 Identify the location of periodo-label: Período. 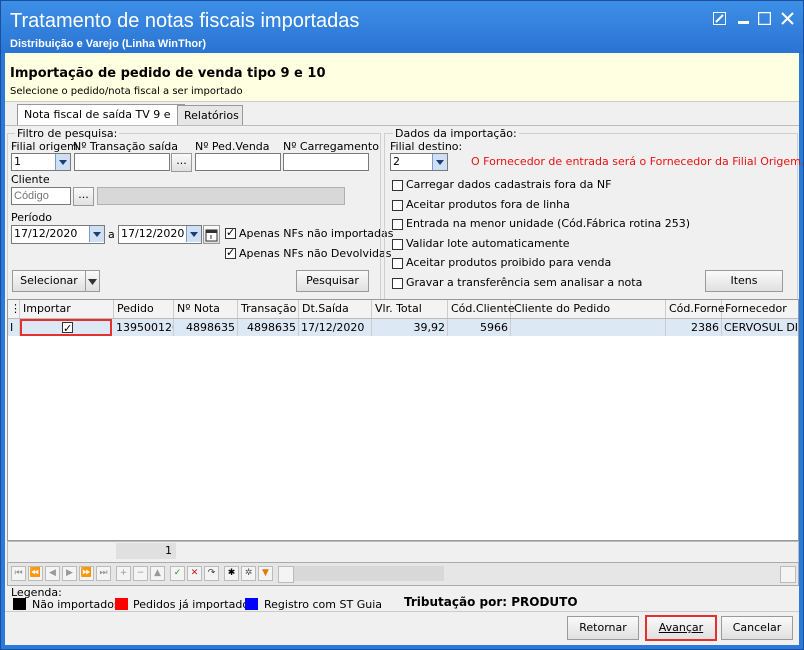
(32, 217).